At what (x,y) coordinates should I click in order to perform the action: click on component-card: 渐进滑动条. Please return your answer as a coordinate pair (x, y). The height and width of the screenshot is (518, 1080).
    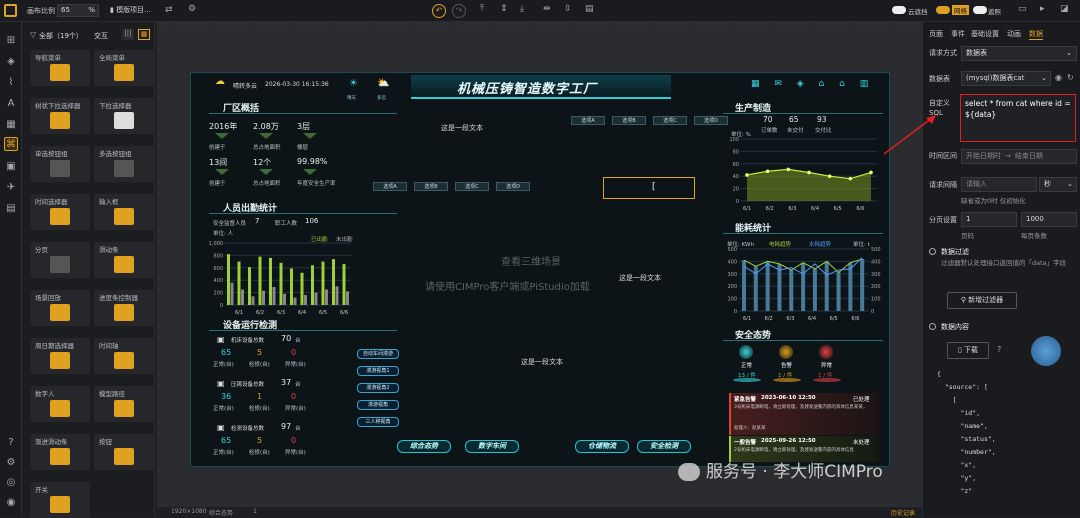
    Looking at the image, I should click on (60, 452).